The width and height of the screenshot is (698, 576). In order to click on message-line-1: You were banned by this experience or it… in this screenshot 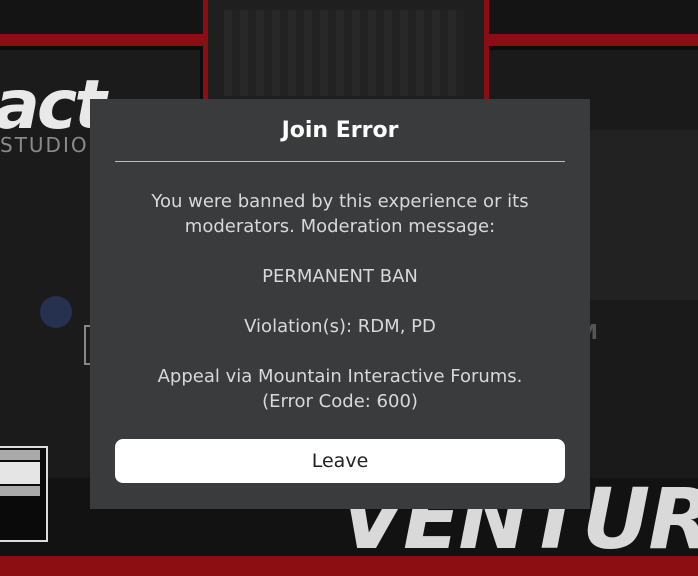, I will do `click(340, 201)`.